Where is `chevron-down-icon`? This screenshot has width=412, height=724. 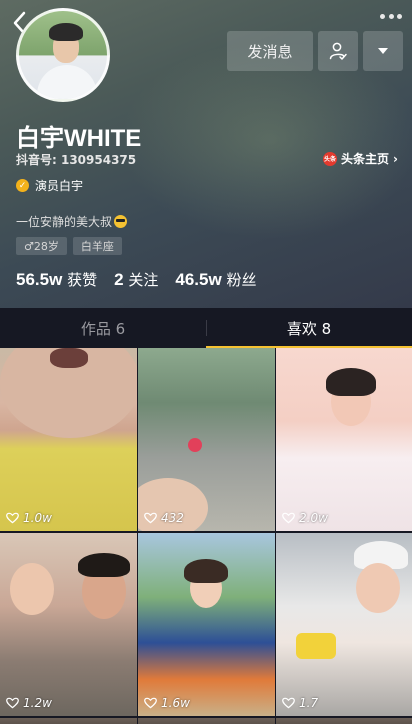 chevron-down-icon is located at coordinates (383, 51).